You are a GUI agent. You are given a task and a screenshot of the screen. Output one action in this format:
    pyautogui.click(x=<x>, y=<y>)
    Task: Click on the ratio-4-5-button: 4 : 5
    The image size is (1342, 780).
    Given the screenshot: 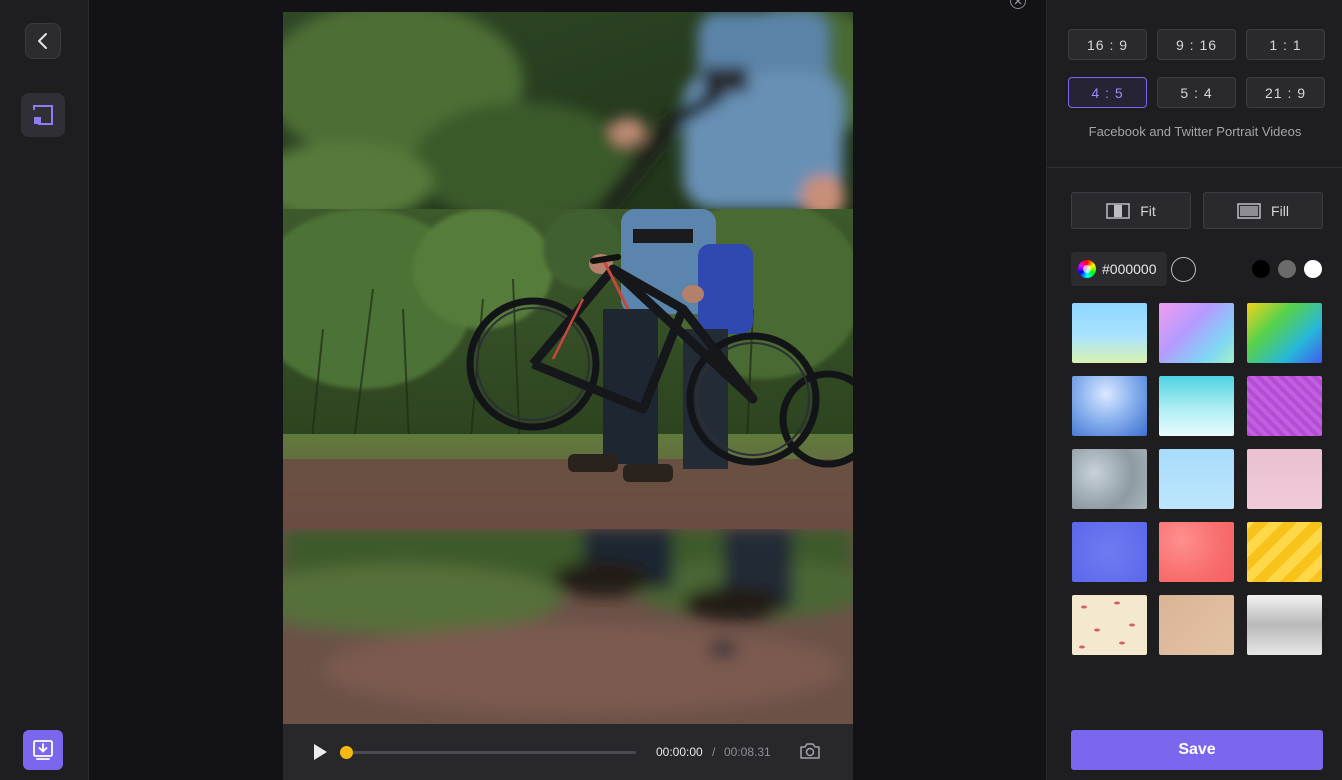 What is the action you would take?
    pyautogui.click(x=1107, y=92)
    